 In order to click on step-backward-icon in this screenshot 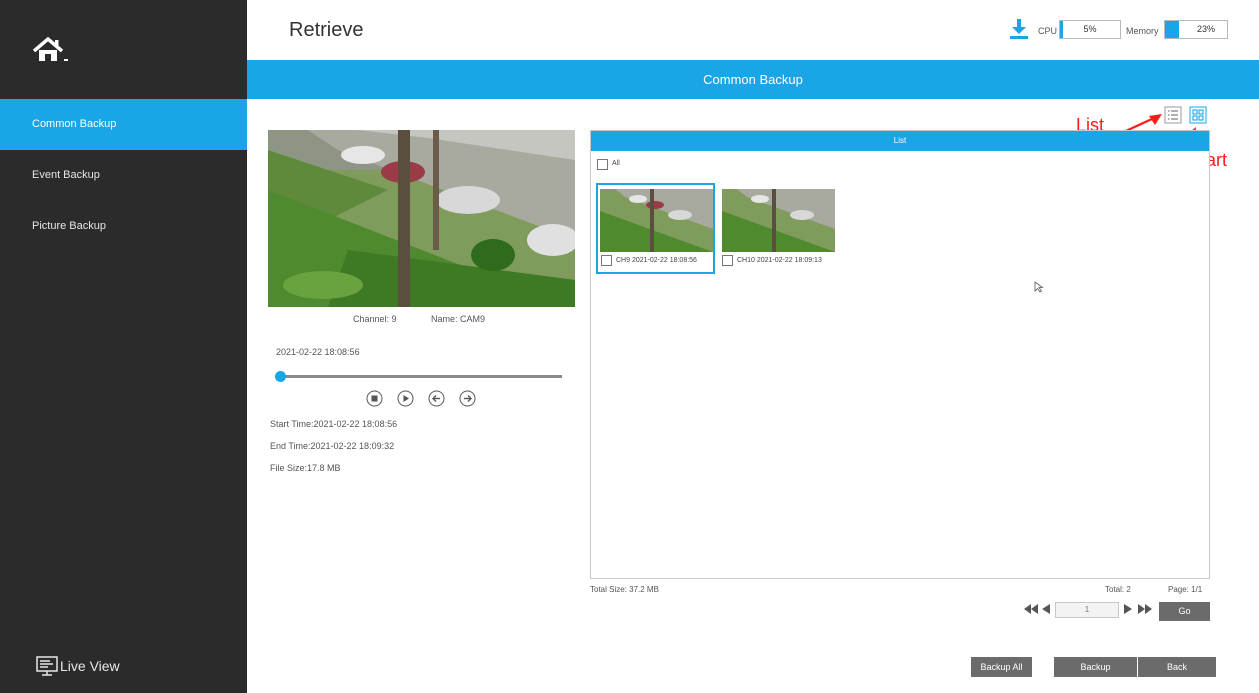, I will do `click(436, 398)`.